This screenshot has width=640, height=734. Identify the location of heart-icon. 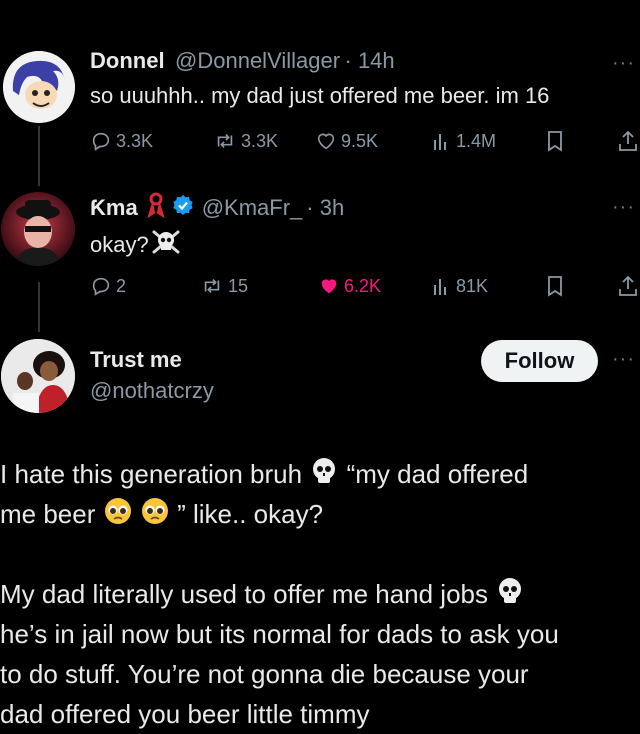
(326, 141).